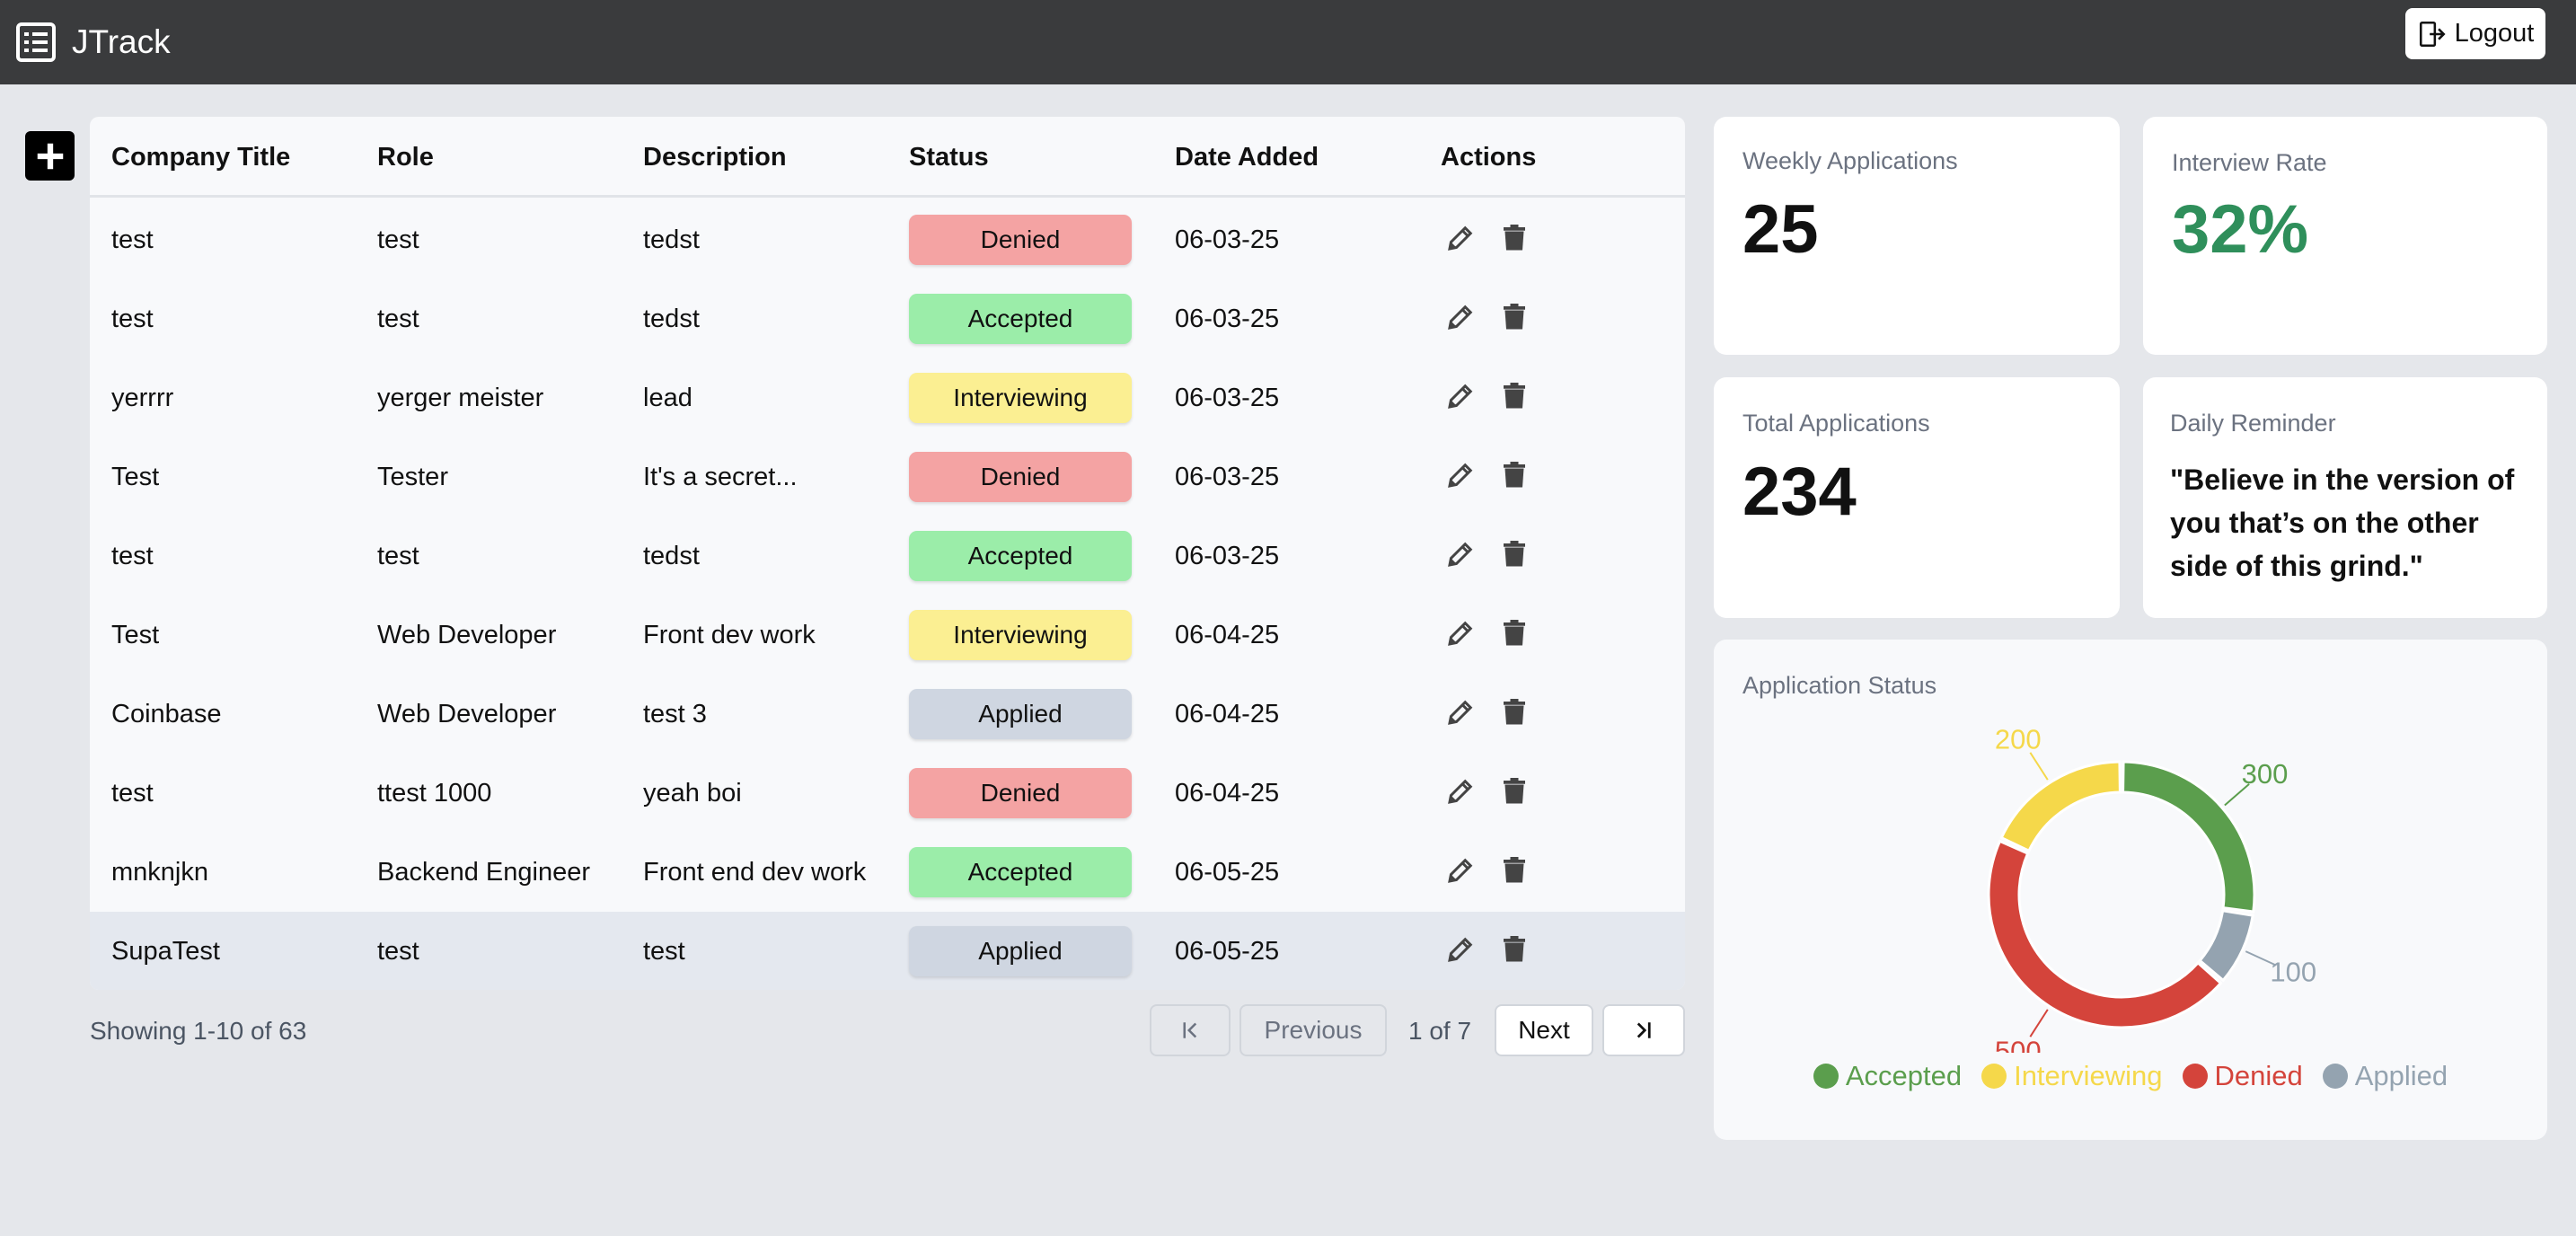 This screenshot has height=1236, width=2576. I want to click on weekly-applications-card: Weekly Applications 25, so click(1917, 236).